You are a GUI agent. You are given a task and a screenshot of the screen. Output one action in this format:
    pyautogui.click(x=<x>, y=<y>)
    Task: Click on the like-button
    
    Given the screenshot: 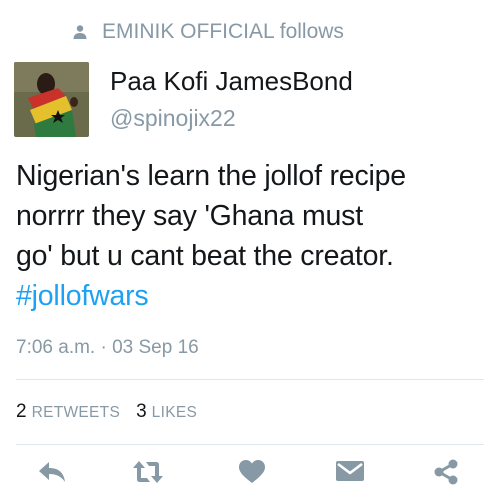 What is the action you would take?
    pyautogui.click(x=252, y=474)
    